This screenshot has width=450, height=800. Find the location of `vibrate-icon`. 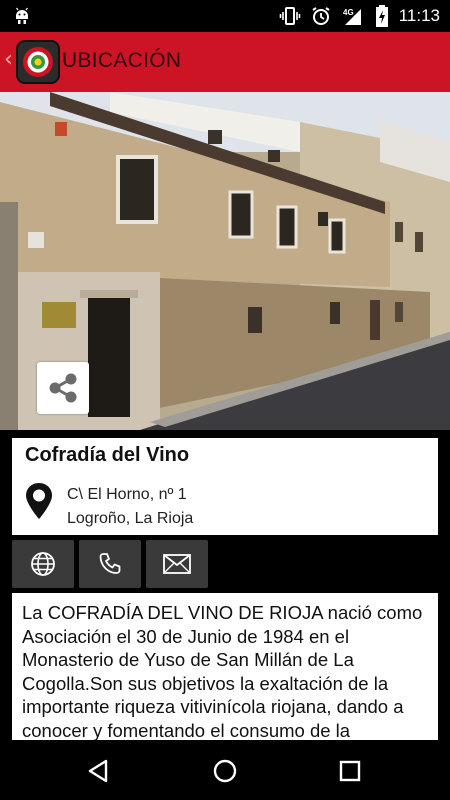

vibrate-icon is located at coordinates (290, 16).